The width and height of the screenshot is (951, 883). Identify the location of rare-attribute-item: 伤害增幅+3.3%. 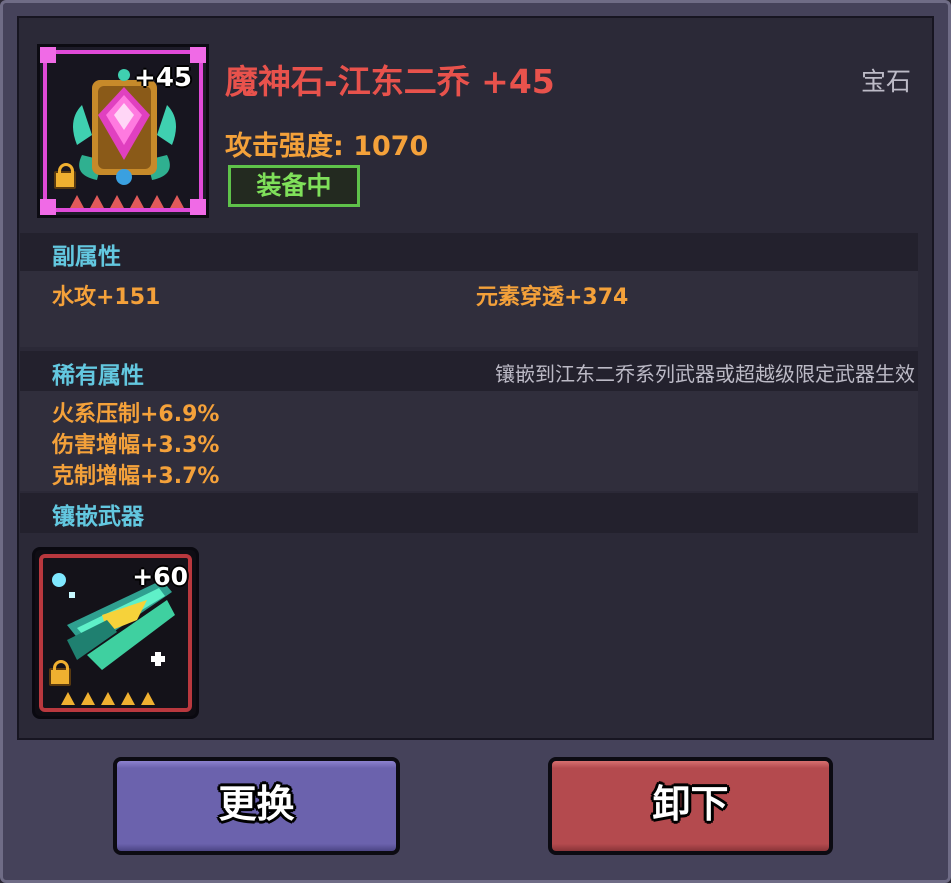
(136, 445).